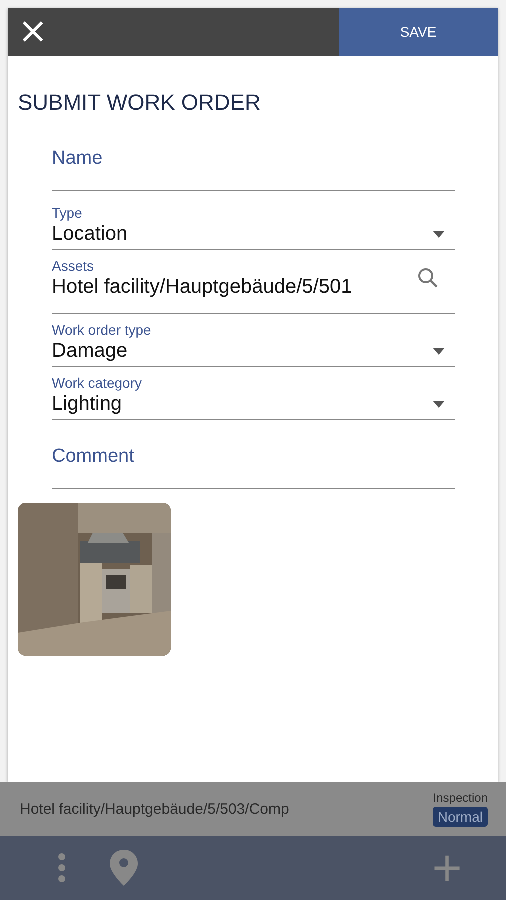 Image resolution: width=506 pixels, height=900 pixels. What do you see at coordinates (139, 103) in the screenshot?
I see `dialog-title: SUBMIT WORK ORDER` at bounding box center [139, 103].